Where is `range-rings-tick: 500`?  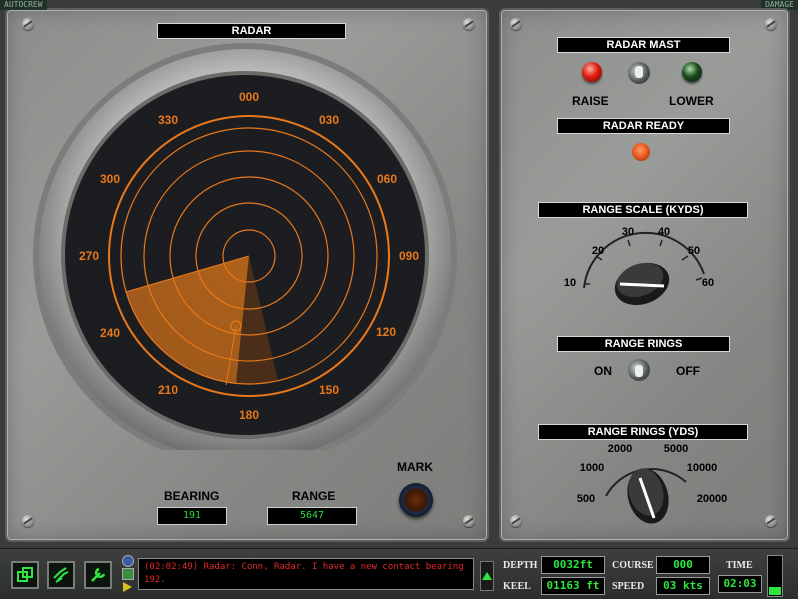
range-rings-tick: 500 is located at coordinates (586, 499).